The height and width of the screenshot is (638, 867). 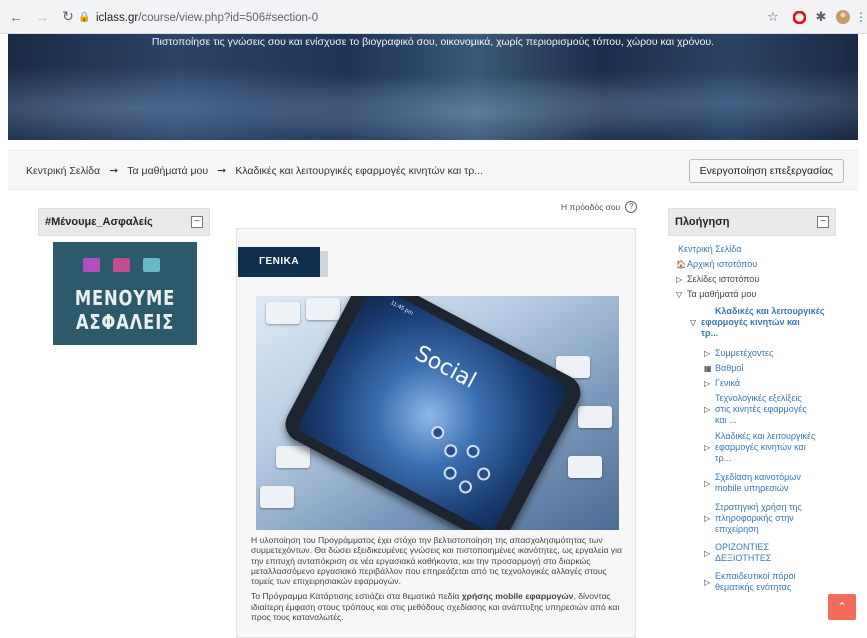 What do you see at coordinates (91, 265) in the screenshot?
I see `music-icon` at bounding box center [91, 265].